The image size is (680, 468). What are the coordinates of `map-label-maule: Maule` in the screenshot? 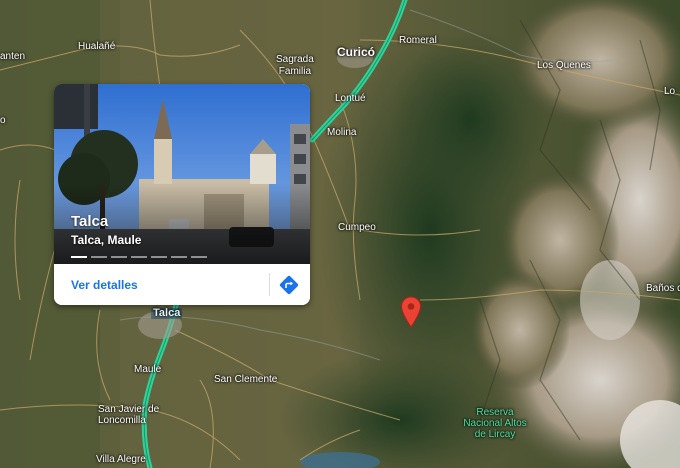 It's located at (148, 369).